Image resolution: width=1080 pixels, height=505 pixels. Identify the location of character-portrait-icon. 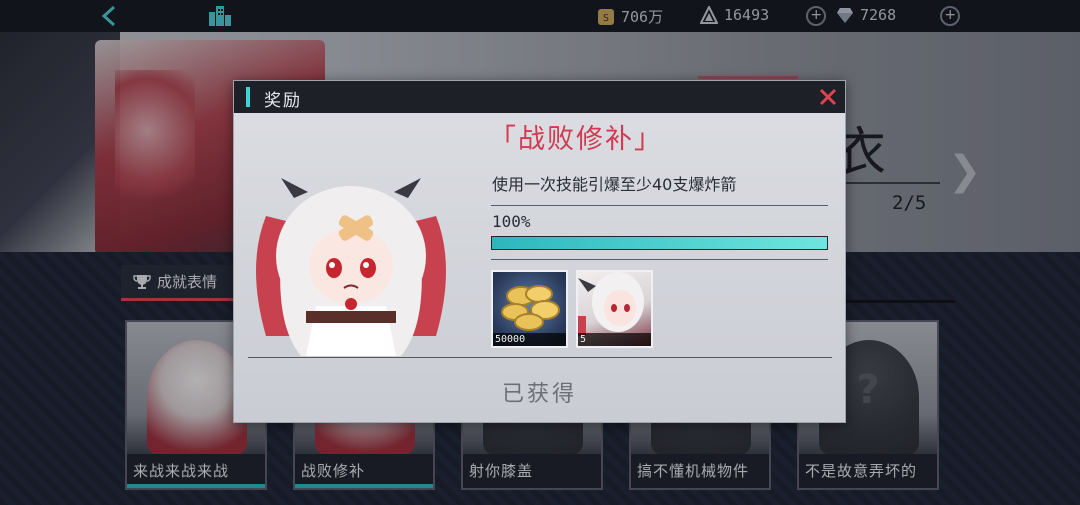
(611, 304).